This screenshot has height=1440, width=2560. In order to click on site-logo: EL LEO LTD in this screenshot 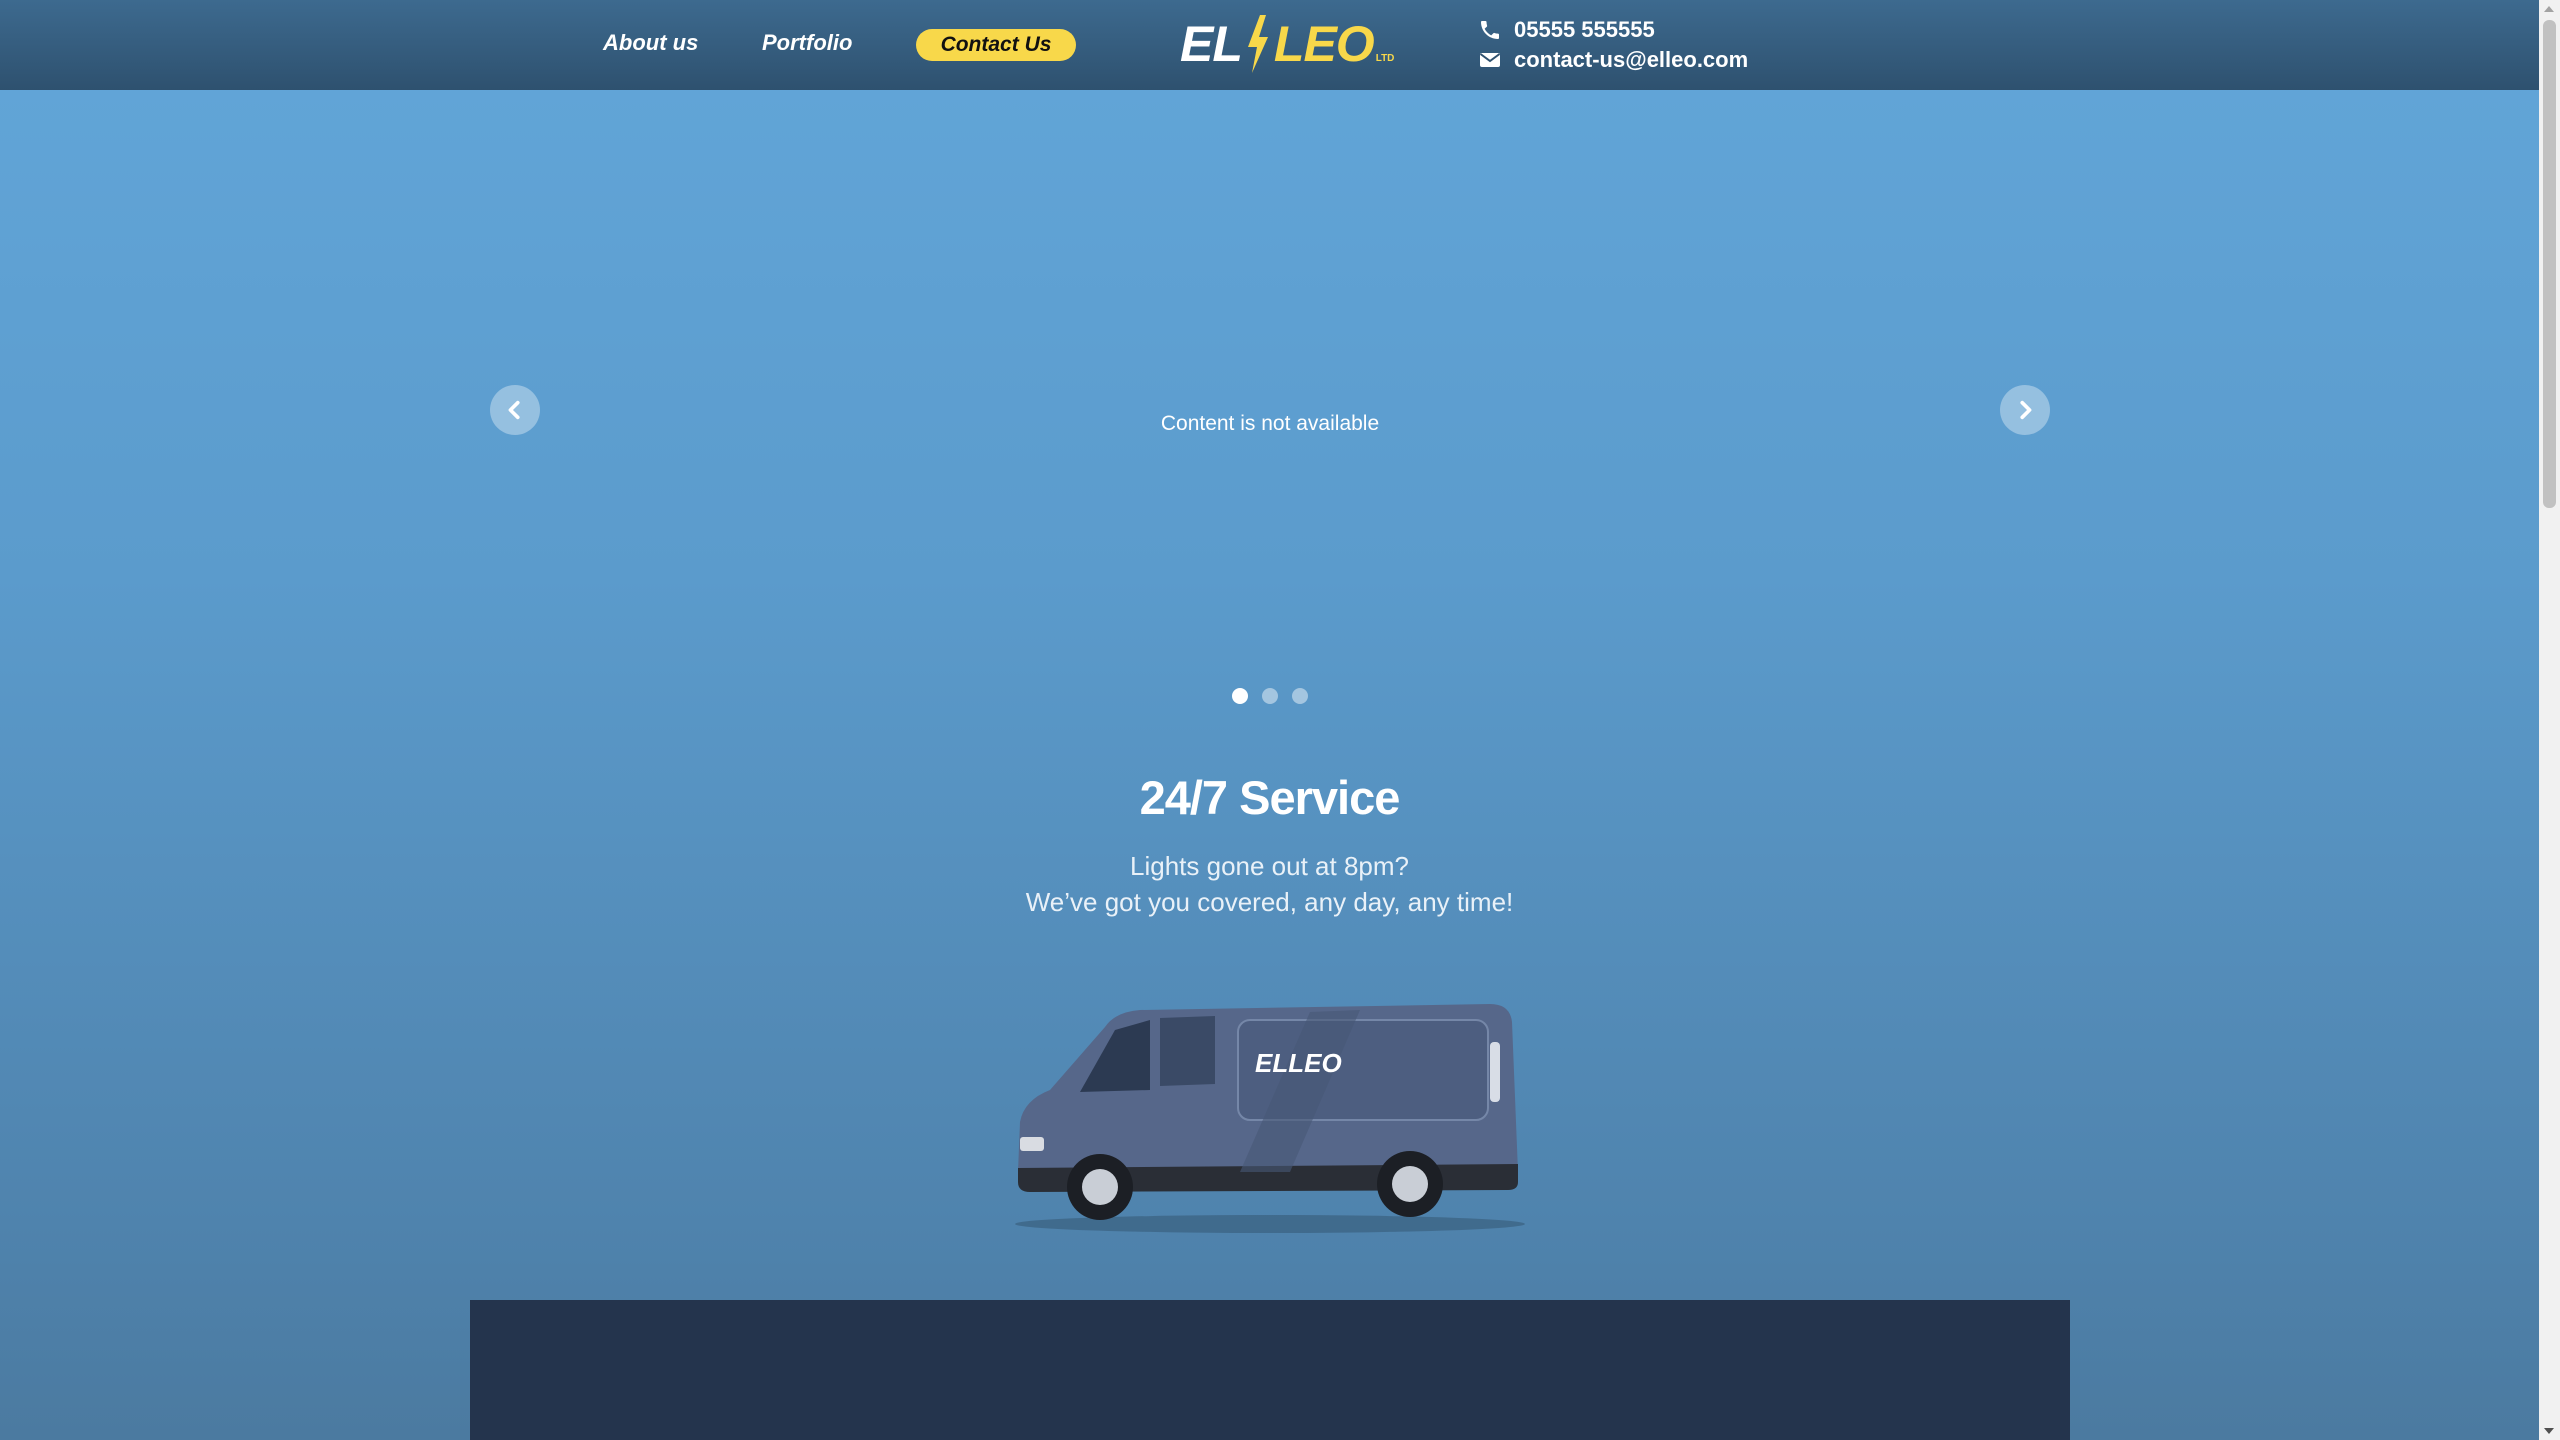, I will do `click(1287, 44)`.